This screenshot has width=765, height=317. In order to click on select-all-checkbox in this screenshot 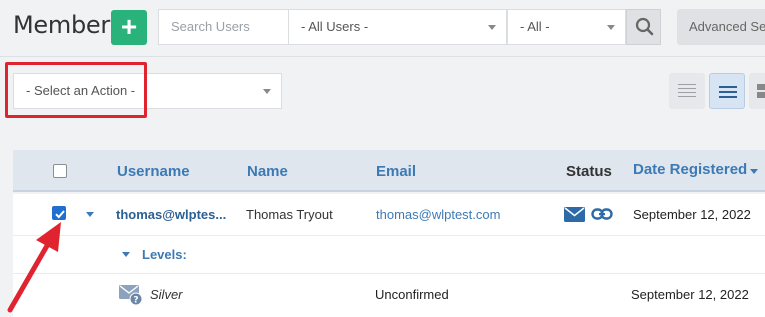, I will do `click(60, 171)`.